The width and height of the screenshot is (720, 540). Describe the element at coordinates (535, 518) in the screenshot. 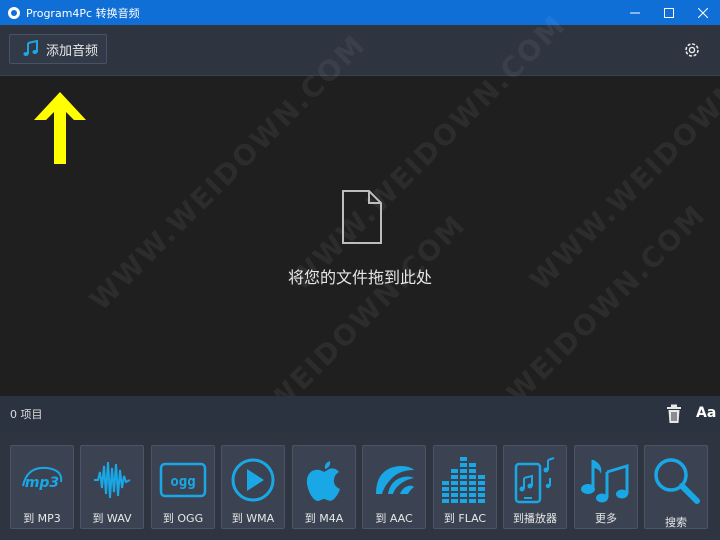

I see `format-label: 到播放器` at that location.